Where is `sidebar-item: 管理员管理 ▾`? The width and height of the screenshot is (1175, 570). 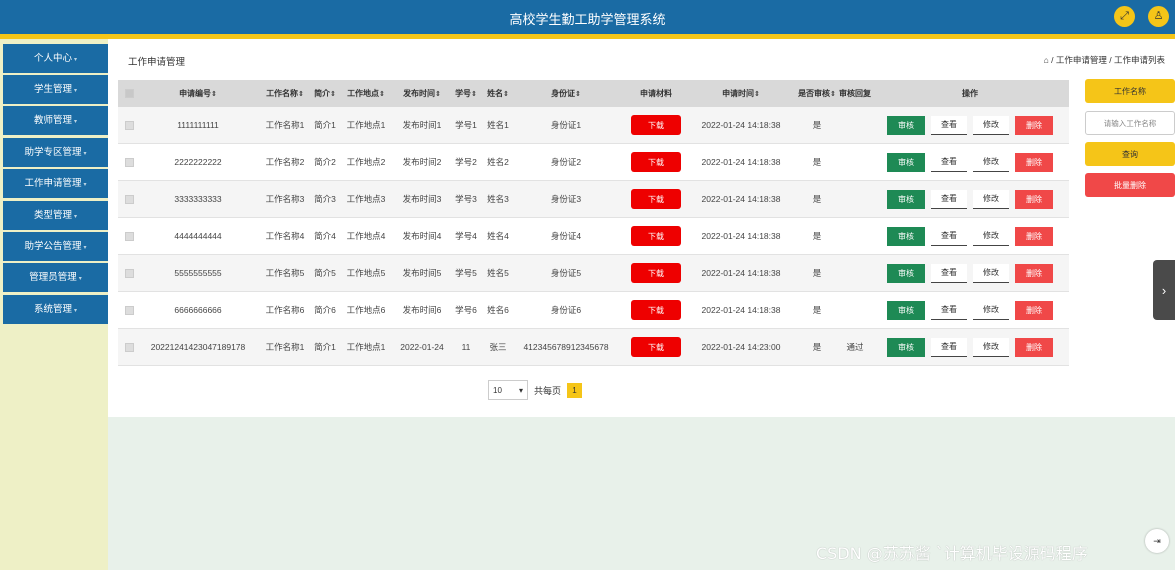
sidebar-item: 管理员管理 ▾ is located at coordinates (55, 277).